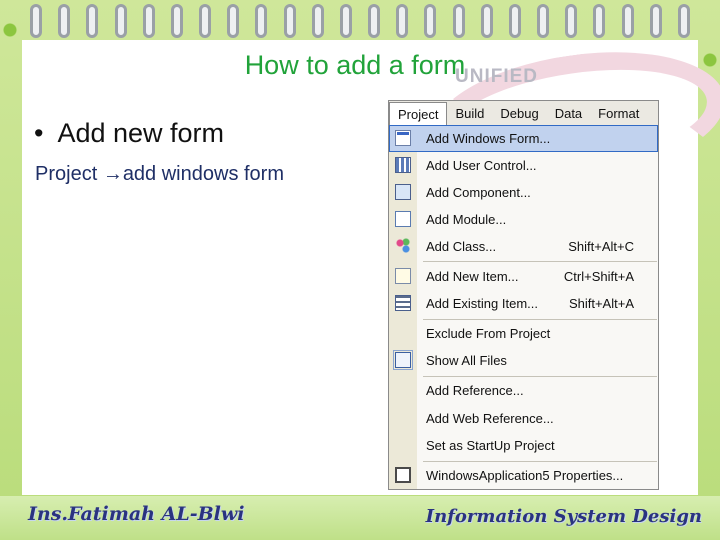  What do you see at coordinates (355, 65) in the screenshot?
I see `slide-title: How to add a form` at bounding box center [355, 65].